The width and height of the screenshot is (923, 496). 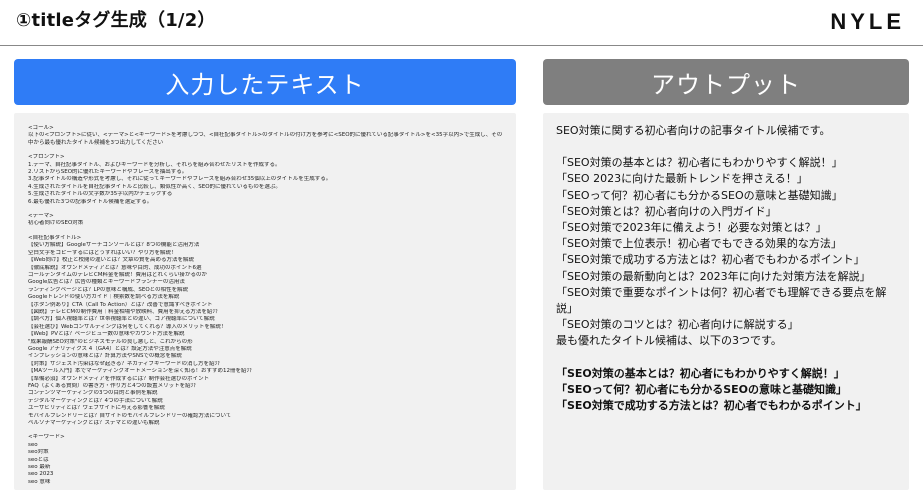 I want to click on input-text-line: インプレッションの意味とは？計算方法やSNSでの概念を解説, so click(x=105, y=356).